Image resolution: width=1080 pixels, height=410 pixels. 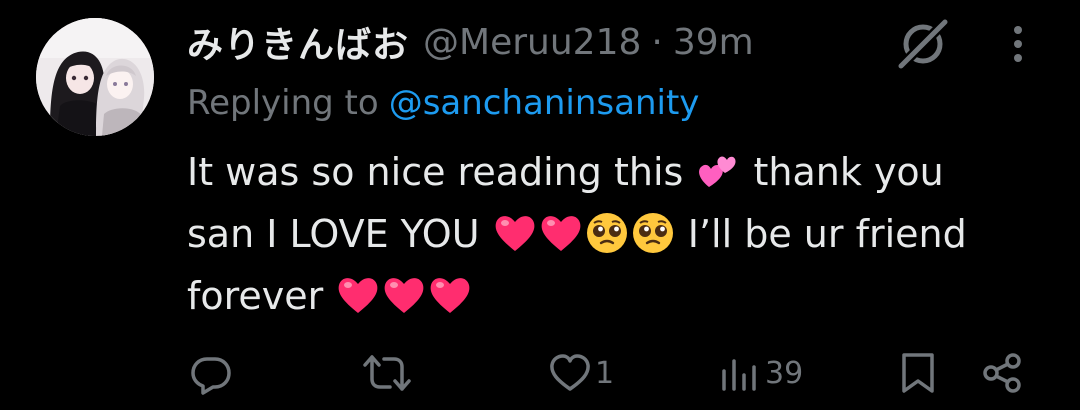 I want to click on body-text-segment: I’ll be ur friend, so click(x=827, y=234).